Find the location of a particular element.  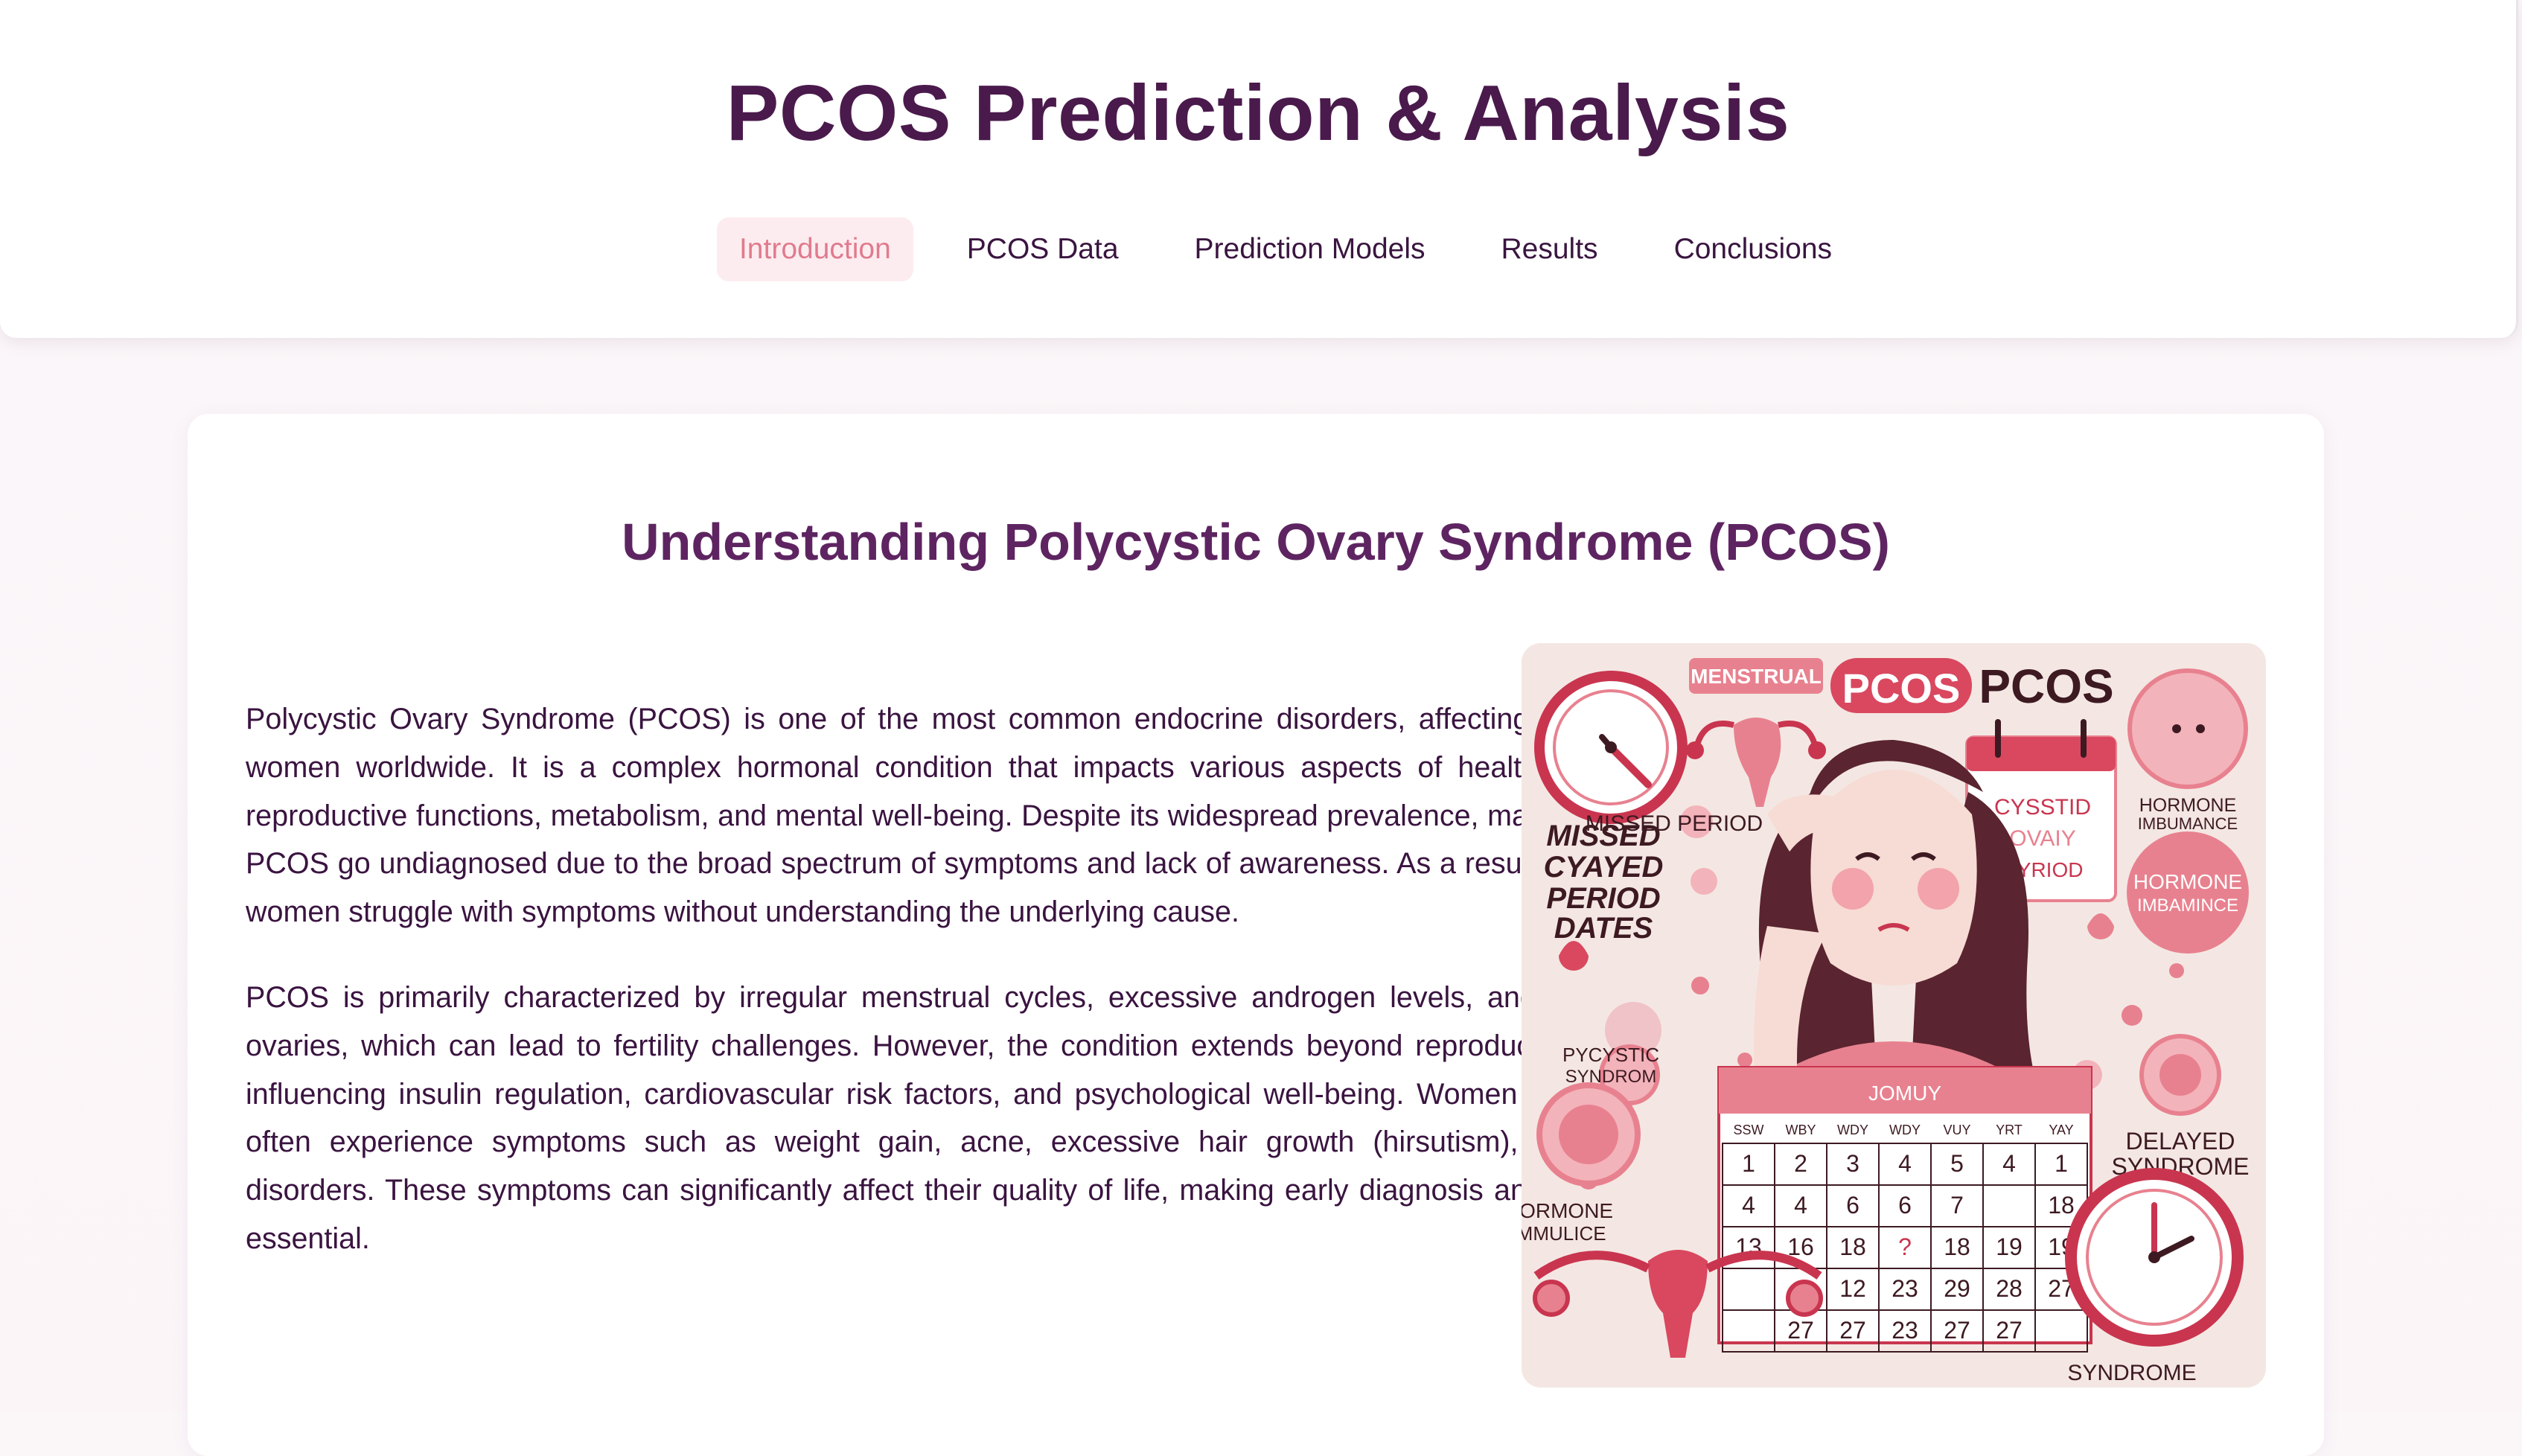

calendar-day: 19 is located at coordinates (2009, 1246).